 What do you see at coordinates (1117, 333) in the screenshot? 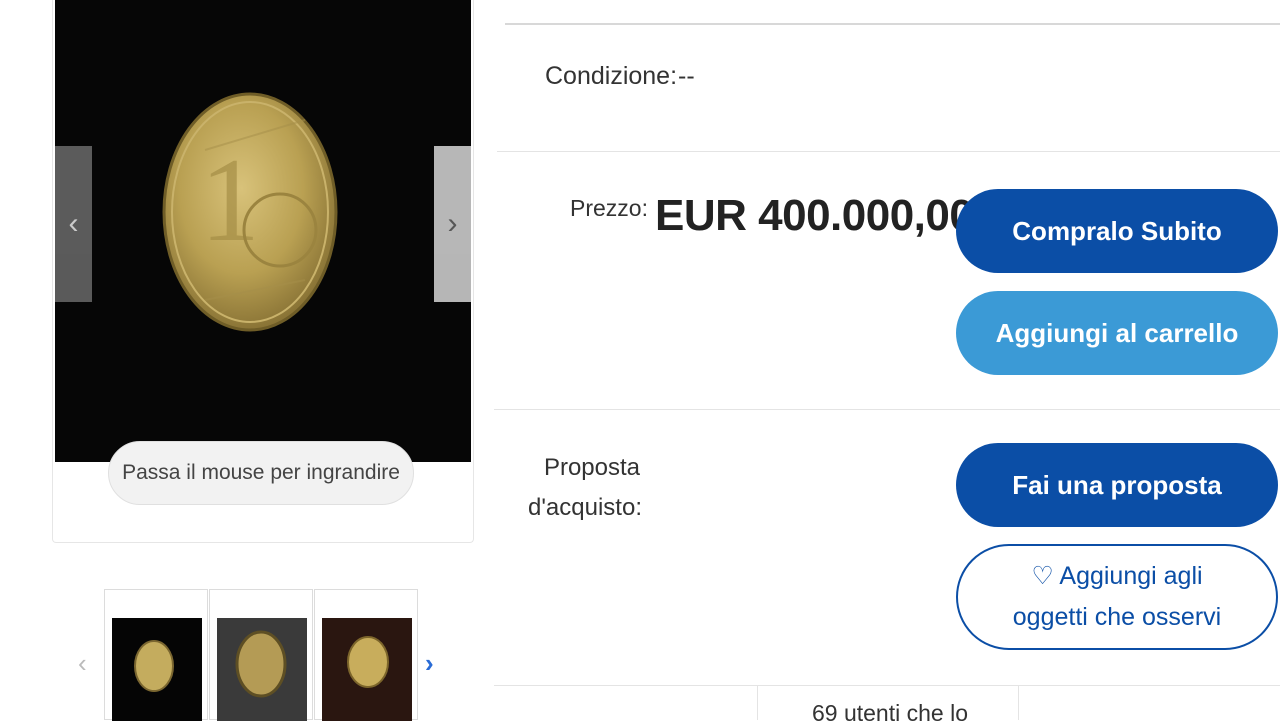
I see `add-to-cart-button: Aggiungi al carrello` at bounding box center [1117, 333].